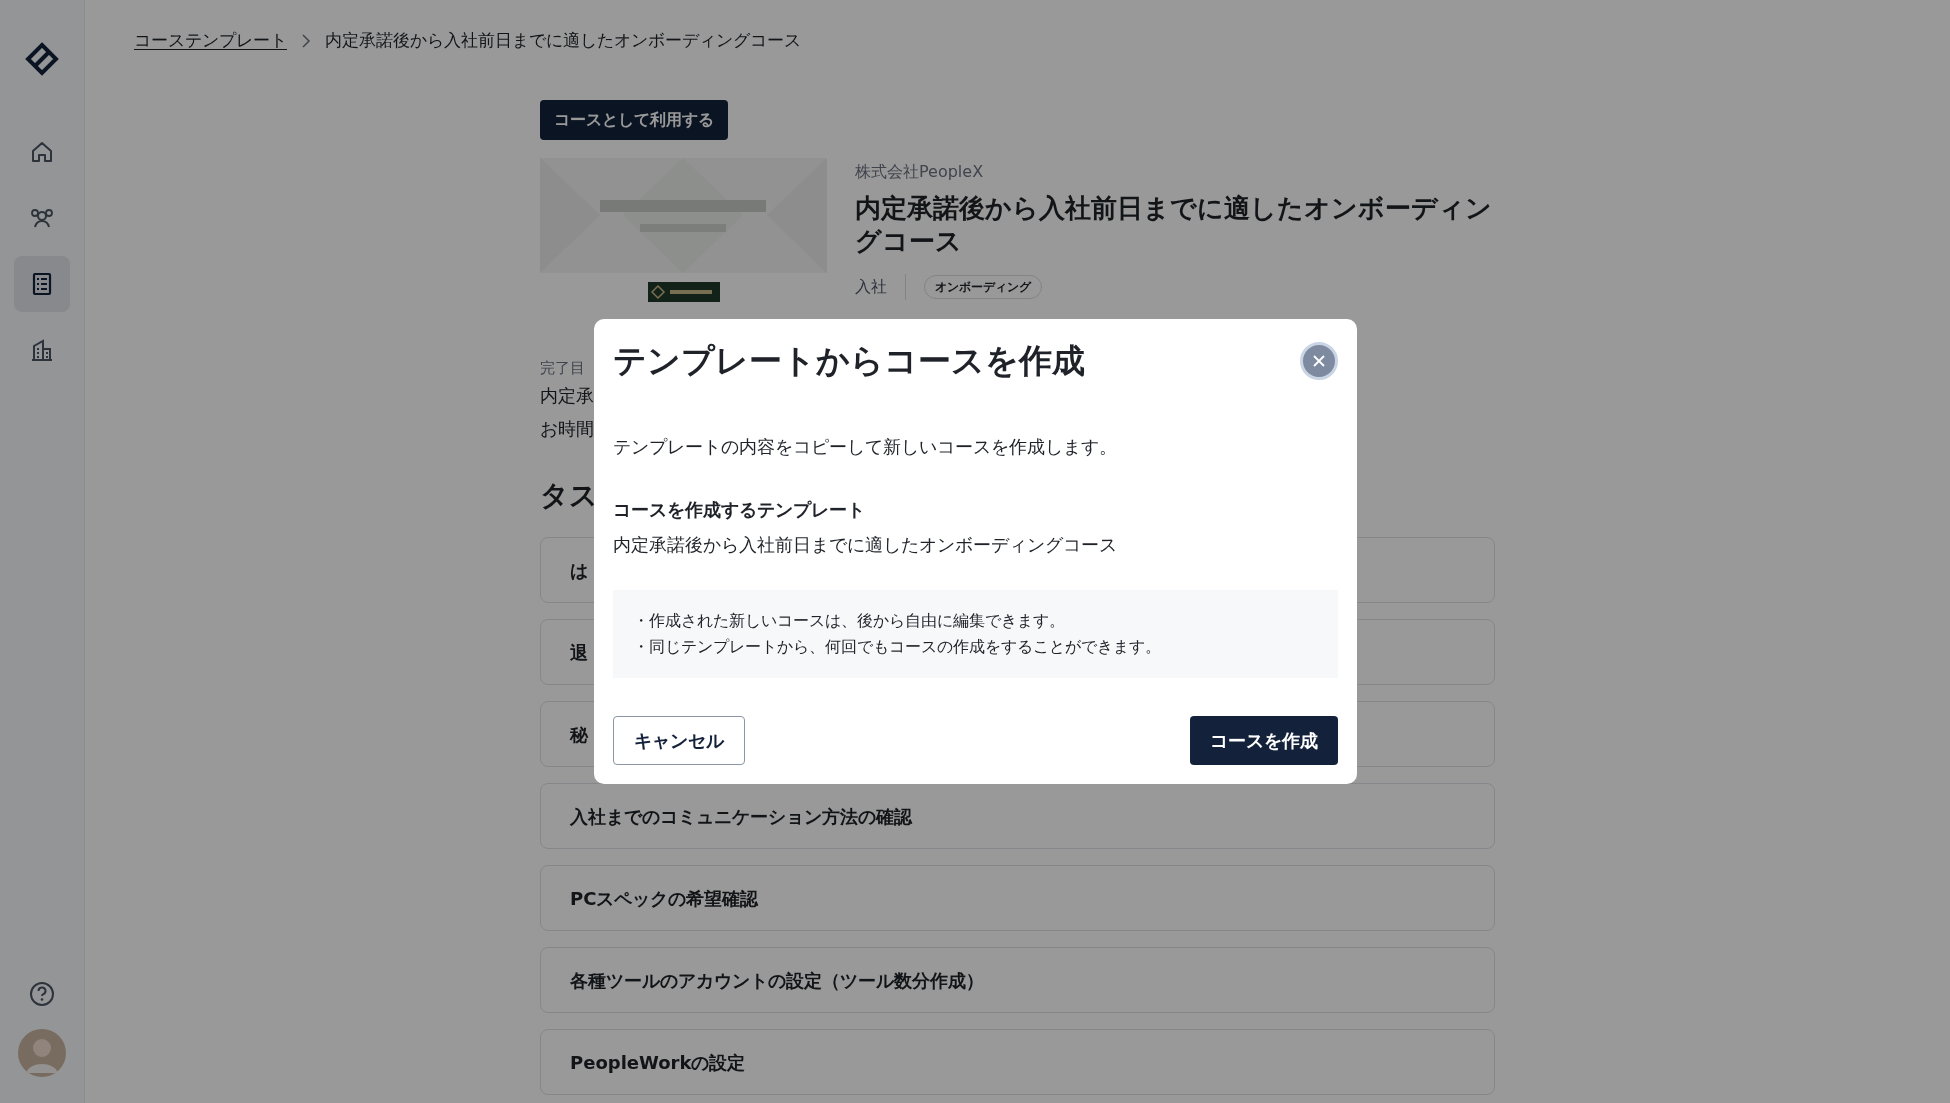 Image resolution: width=1950 pixels, height=1103 pixels. I want to click on breadcrumb-link: コーステンプレート, so click(210, 41).